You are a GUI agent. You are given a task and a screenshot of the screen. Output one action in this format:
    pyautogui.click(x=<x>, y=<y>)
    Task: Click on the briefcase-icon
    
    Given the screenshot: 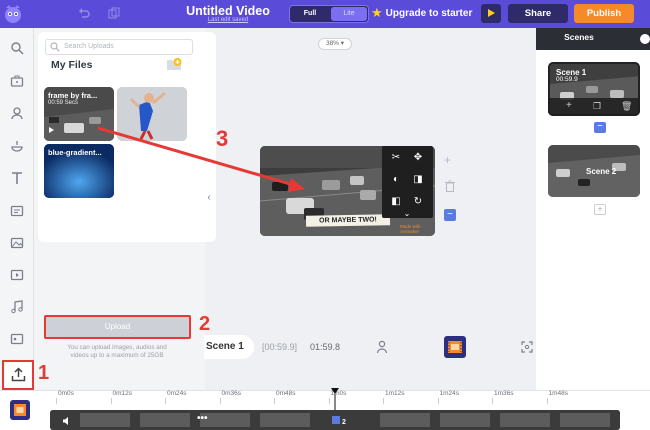 What is the action you would take?
    pyautogui.click(x=17, y=81)
    